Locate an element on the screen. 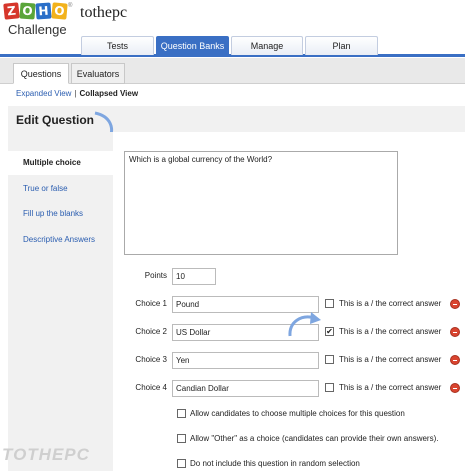  top-nav: Tests Question Banks Manage Plan is located at coordinates (232, 46).